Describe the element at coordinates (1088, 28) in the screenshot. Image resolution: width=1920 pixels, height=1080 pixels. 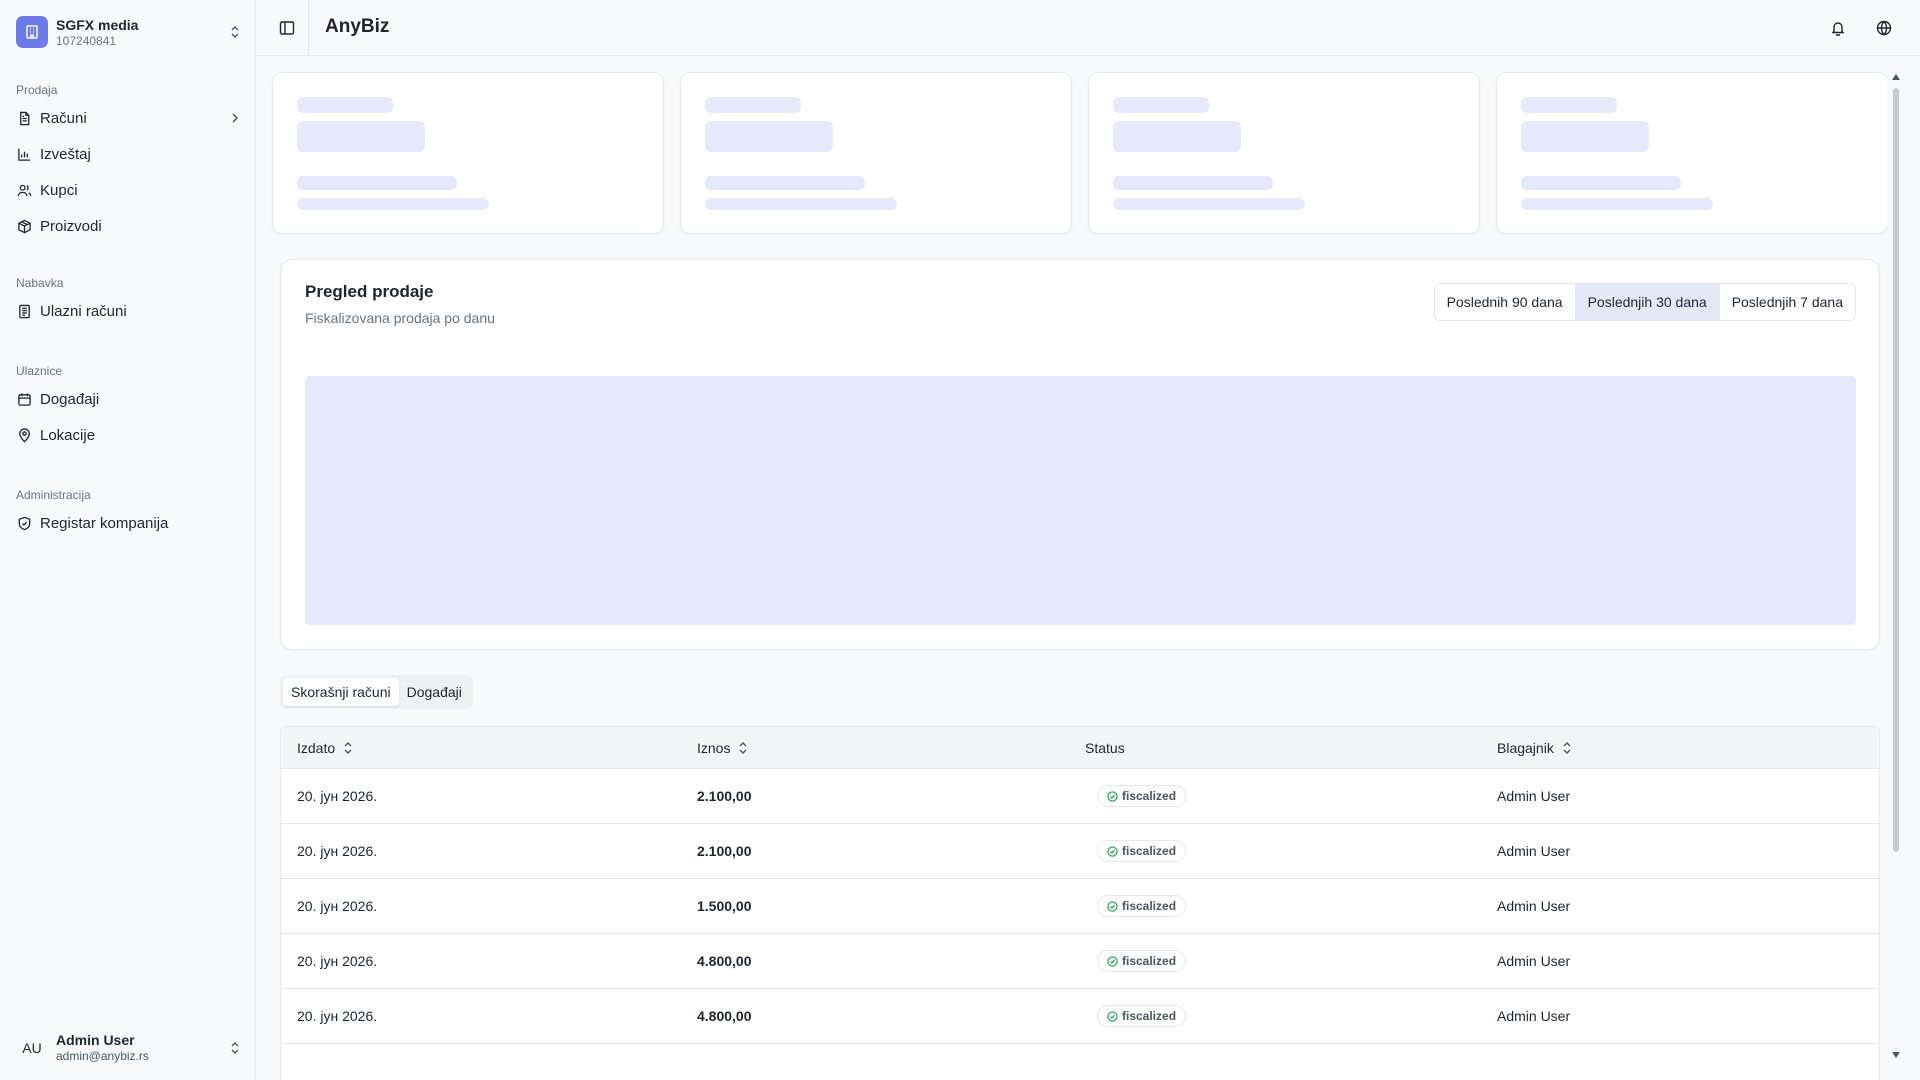
I see `top-header: AnyBiz` at that location.